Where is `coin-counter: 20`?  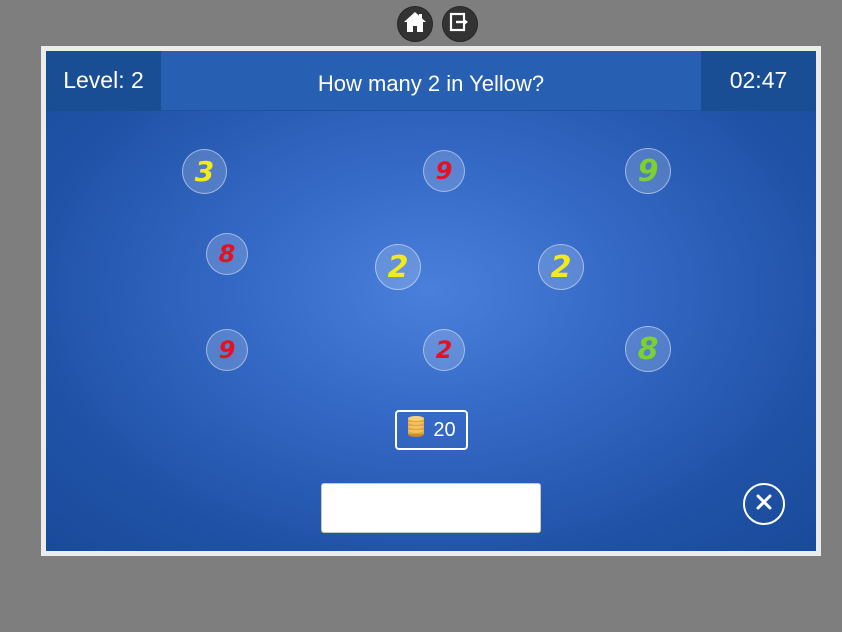
coin-counter: 20 is located at coordinates (431, 430).